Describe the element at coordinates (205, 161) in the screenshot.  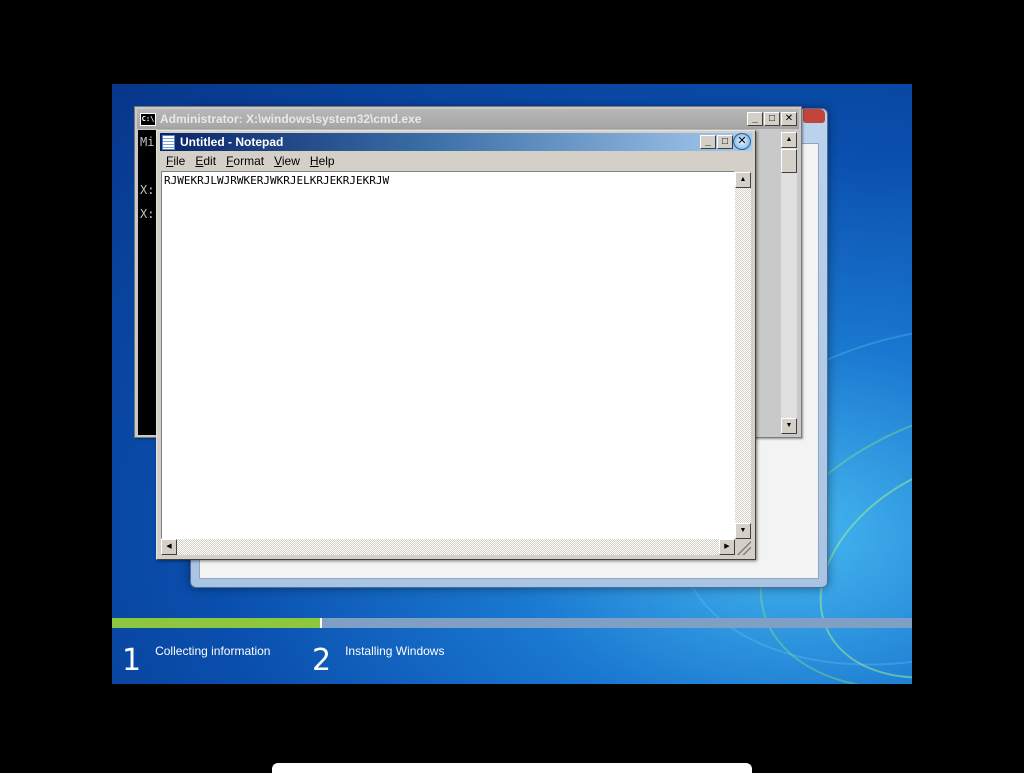
I see `menu-edit: Edit` at that location.